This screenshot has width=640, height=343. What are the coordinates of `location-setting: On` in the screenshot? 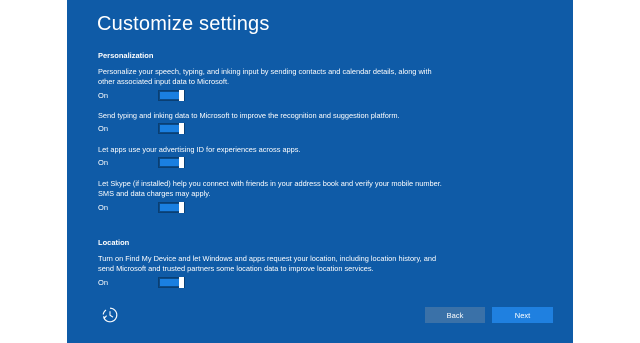 It's located at (158, 283).